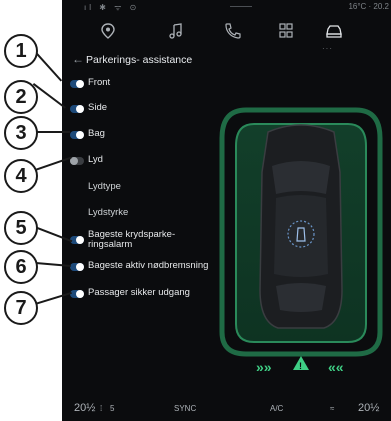 Image resolution: width=391 pixels, height=421 pixels. I want to click on car-windshield, so click(301, 177).